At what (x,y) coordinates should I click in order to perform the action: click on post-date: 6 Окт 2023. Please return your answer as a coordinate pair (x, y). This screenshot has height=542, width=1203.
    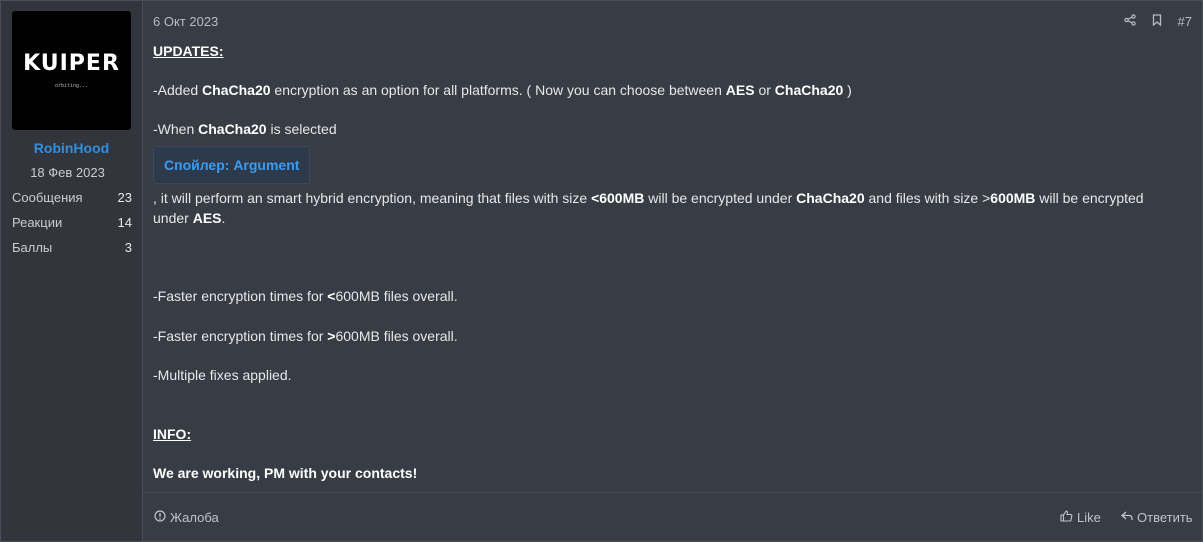
    Looking at the image, I should click on (185, 21).